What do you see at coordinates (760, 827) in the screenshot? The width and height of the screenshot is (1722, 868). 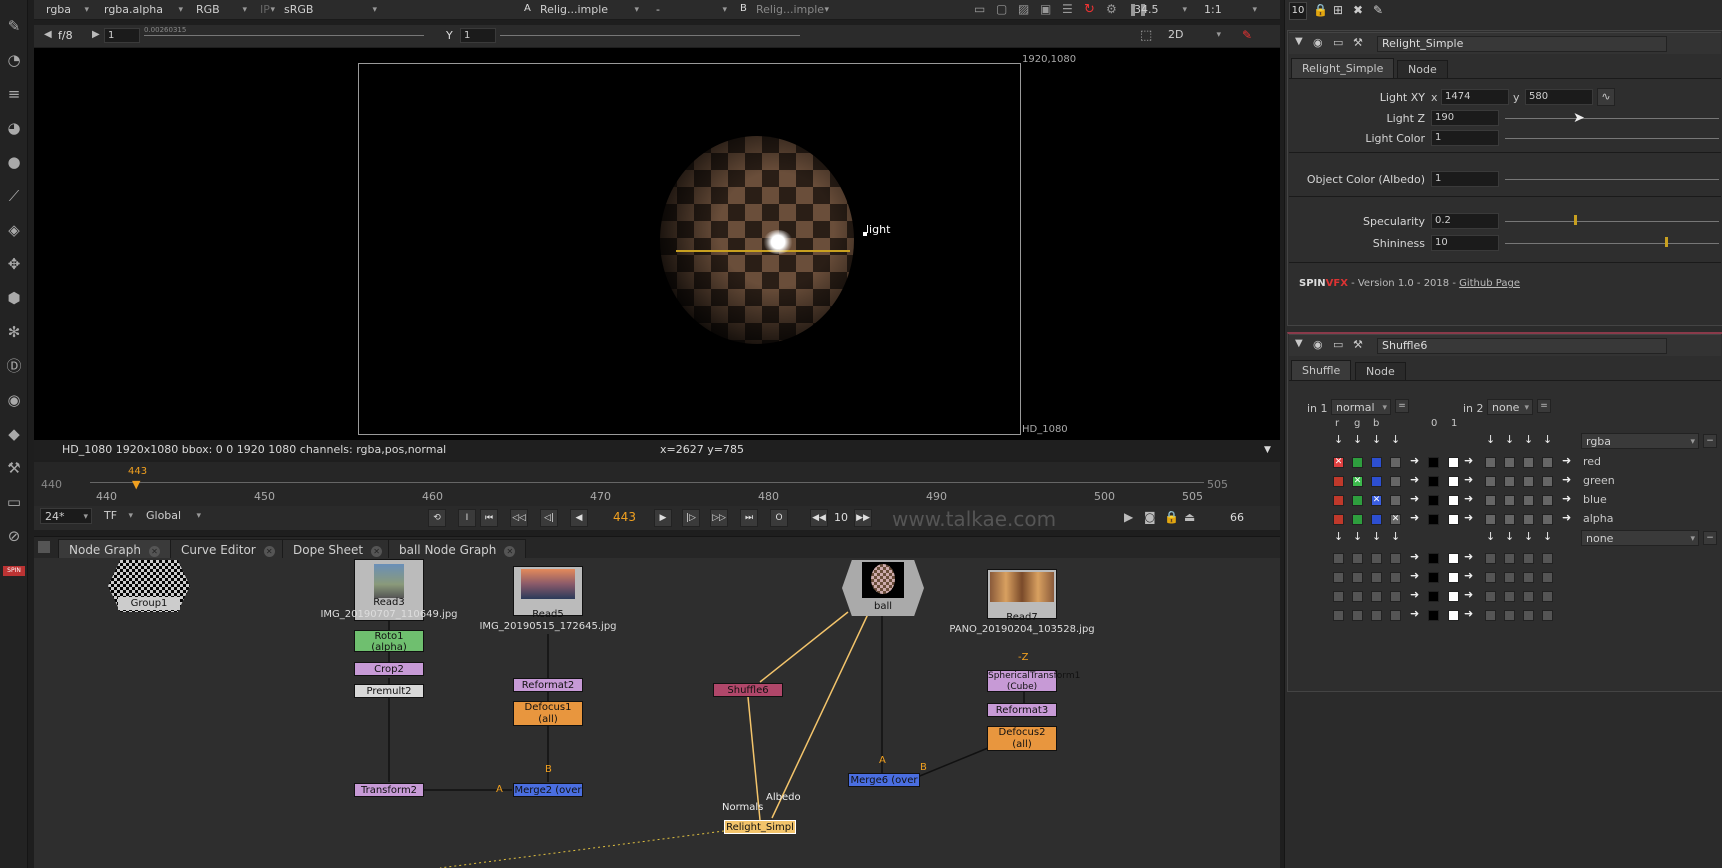 I see `relight-simple-node: Relight_Simpl` at bounding box center [760, 827].